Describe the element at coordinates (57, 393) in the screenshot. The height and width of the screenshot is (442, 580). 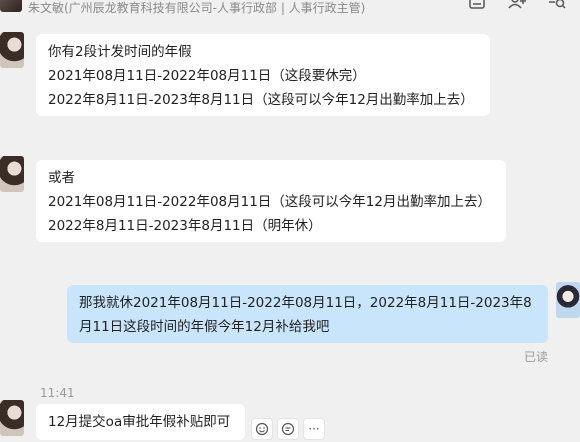
I see `message-time: 11:41` at that location.